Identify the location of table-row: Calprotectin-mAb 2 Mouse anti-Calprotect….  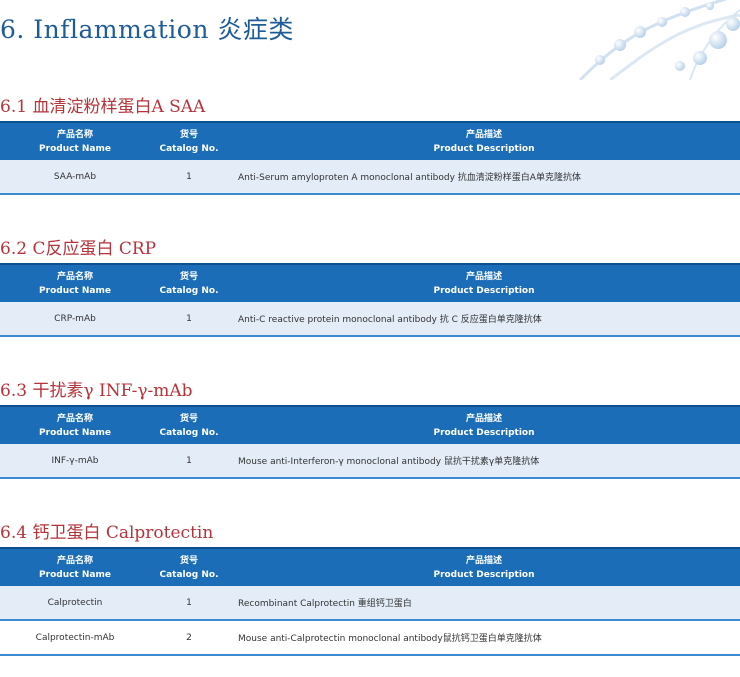
(370, 638).